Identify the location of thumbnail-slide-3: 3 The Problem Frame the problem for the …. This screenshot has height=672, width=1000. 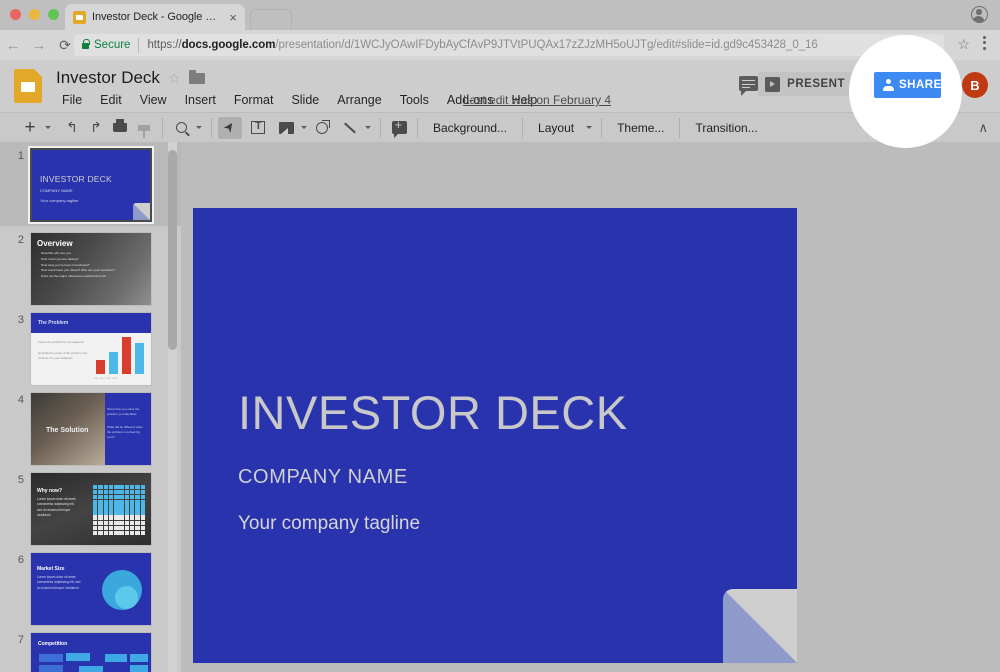
(90, 346).